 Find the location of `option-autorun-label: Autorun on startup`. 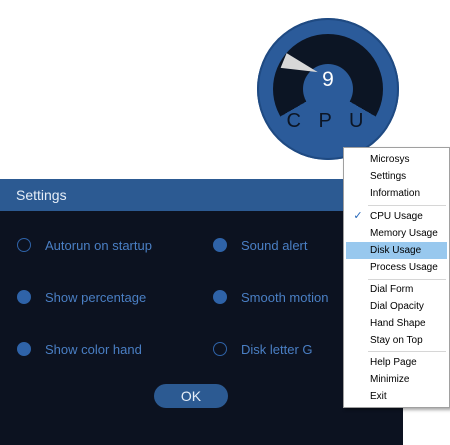

option-autorun-label: Autorun on startup is located at coordinates (98, 245).